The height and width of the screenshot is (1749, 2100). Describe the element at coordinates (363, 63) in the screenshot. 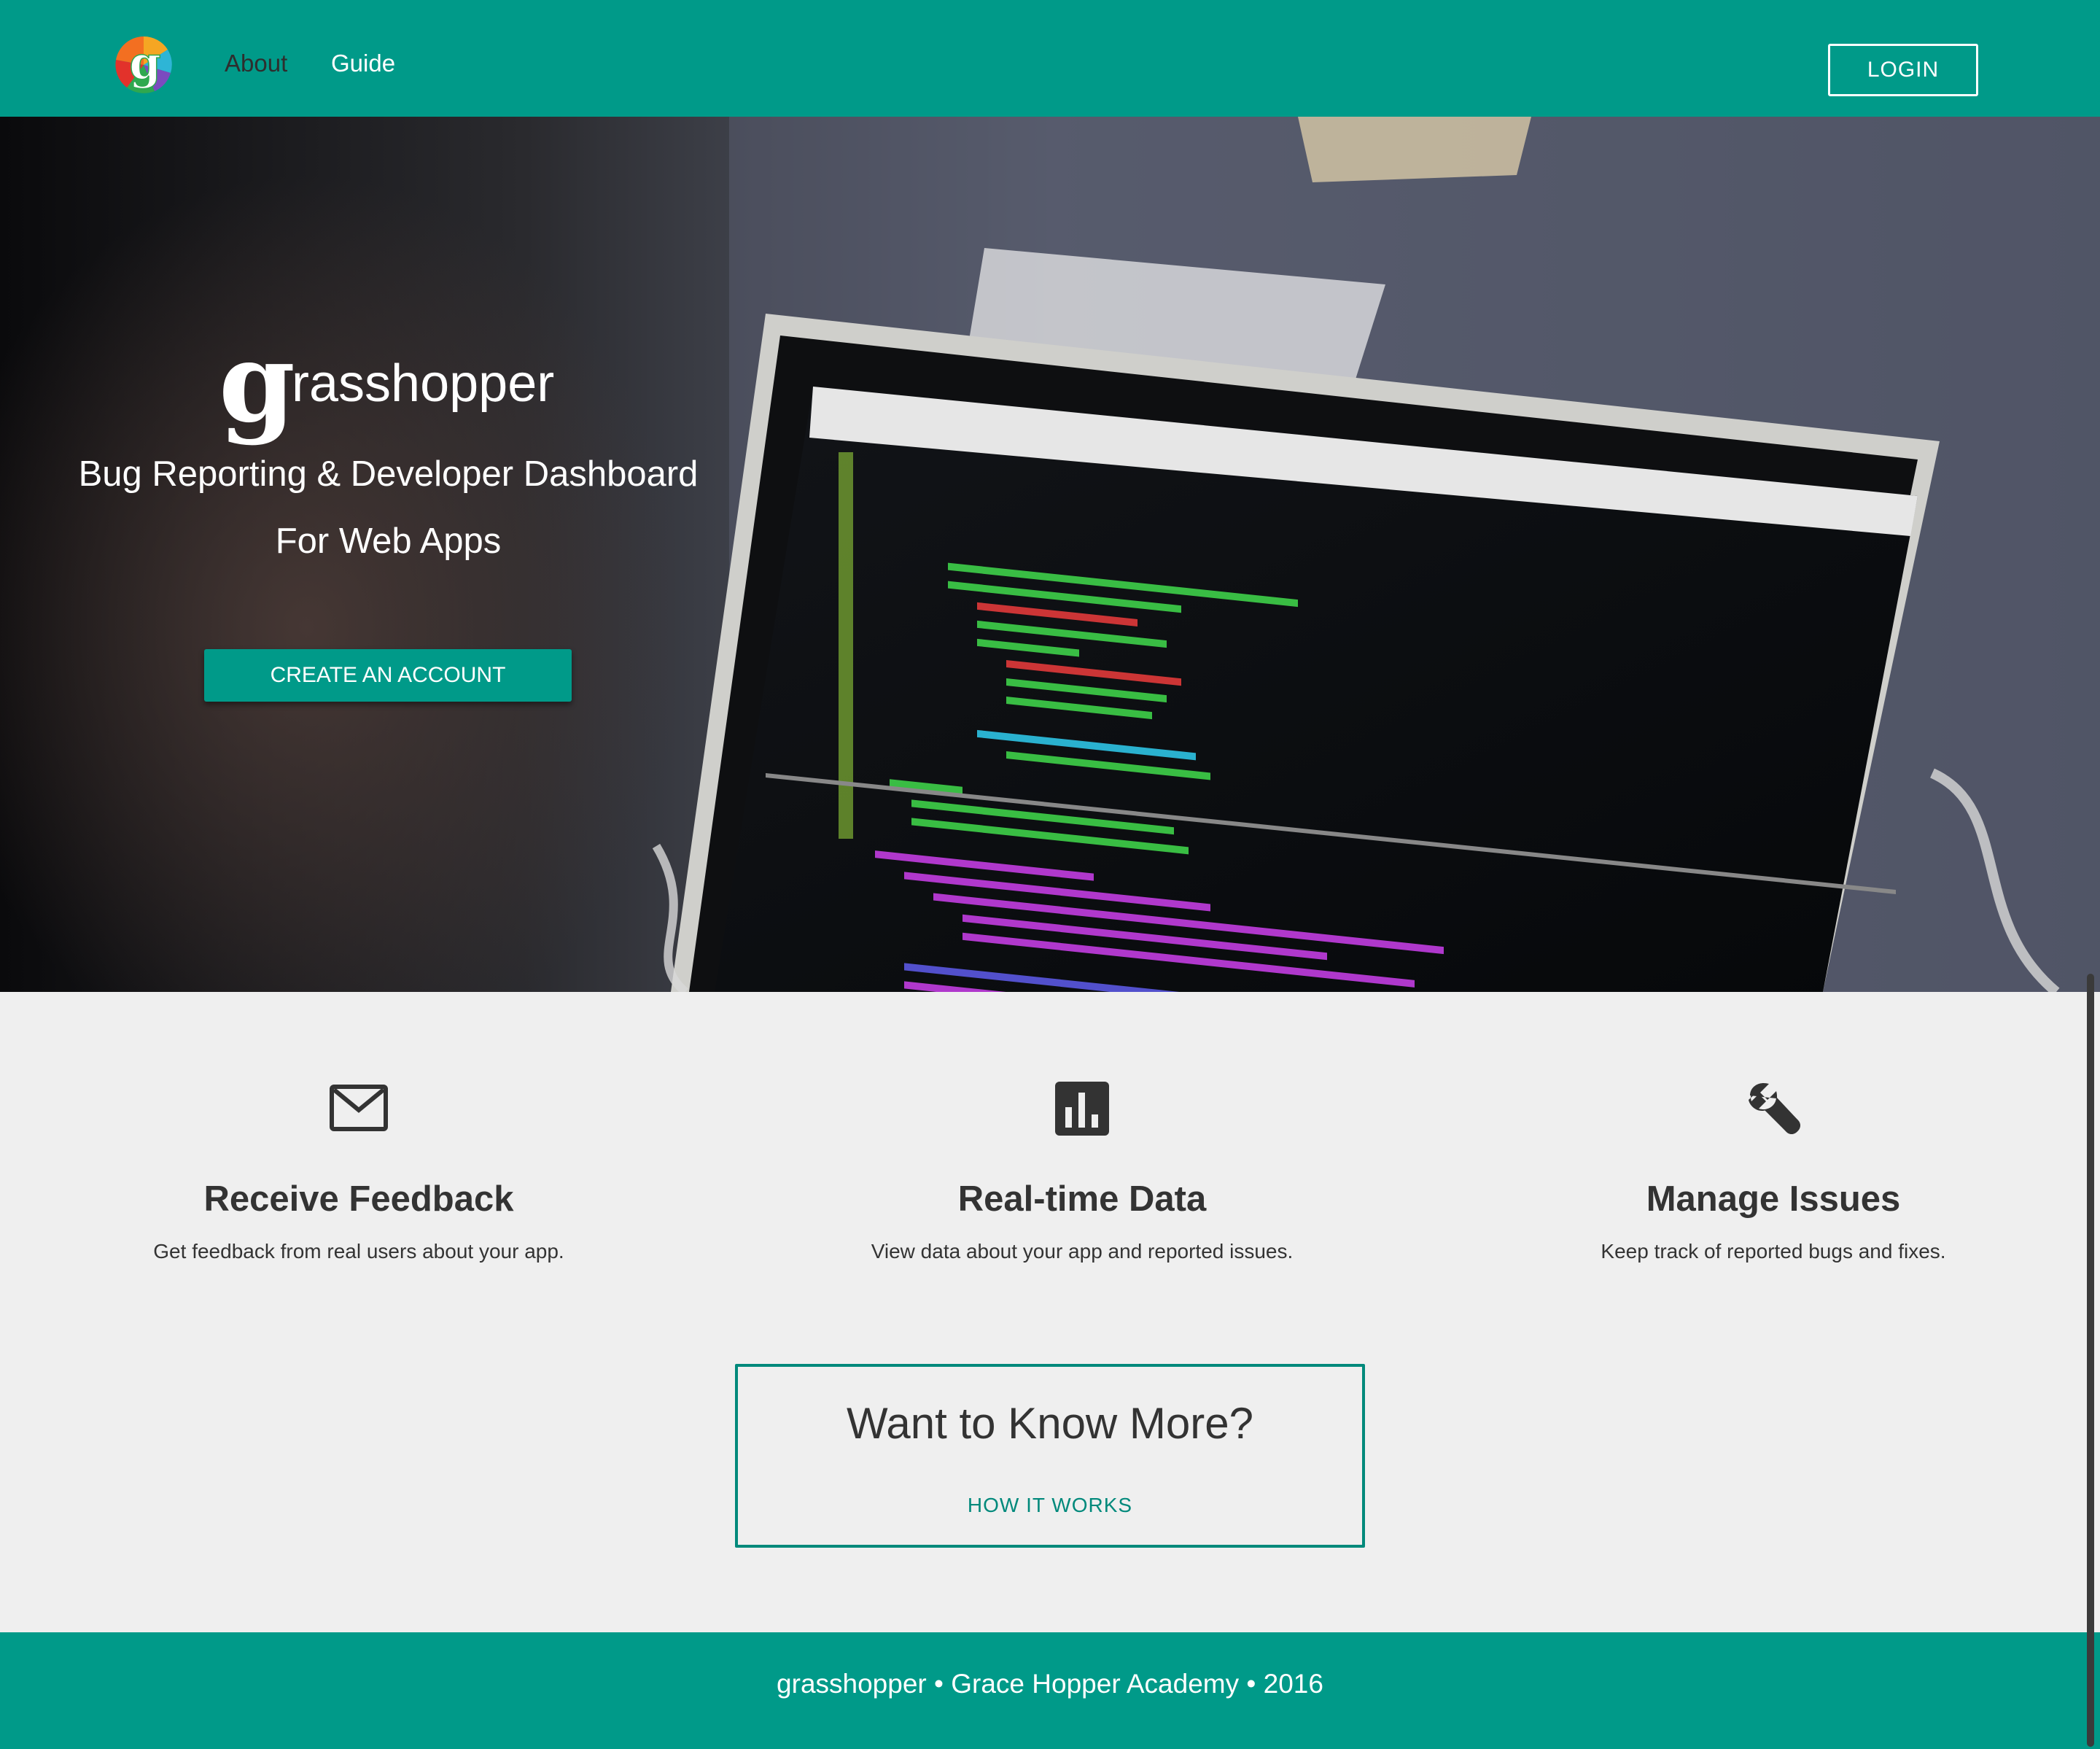

I see `nav-link-guide: Guide` at that location.